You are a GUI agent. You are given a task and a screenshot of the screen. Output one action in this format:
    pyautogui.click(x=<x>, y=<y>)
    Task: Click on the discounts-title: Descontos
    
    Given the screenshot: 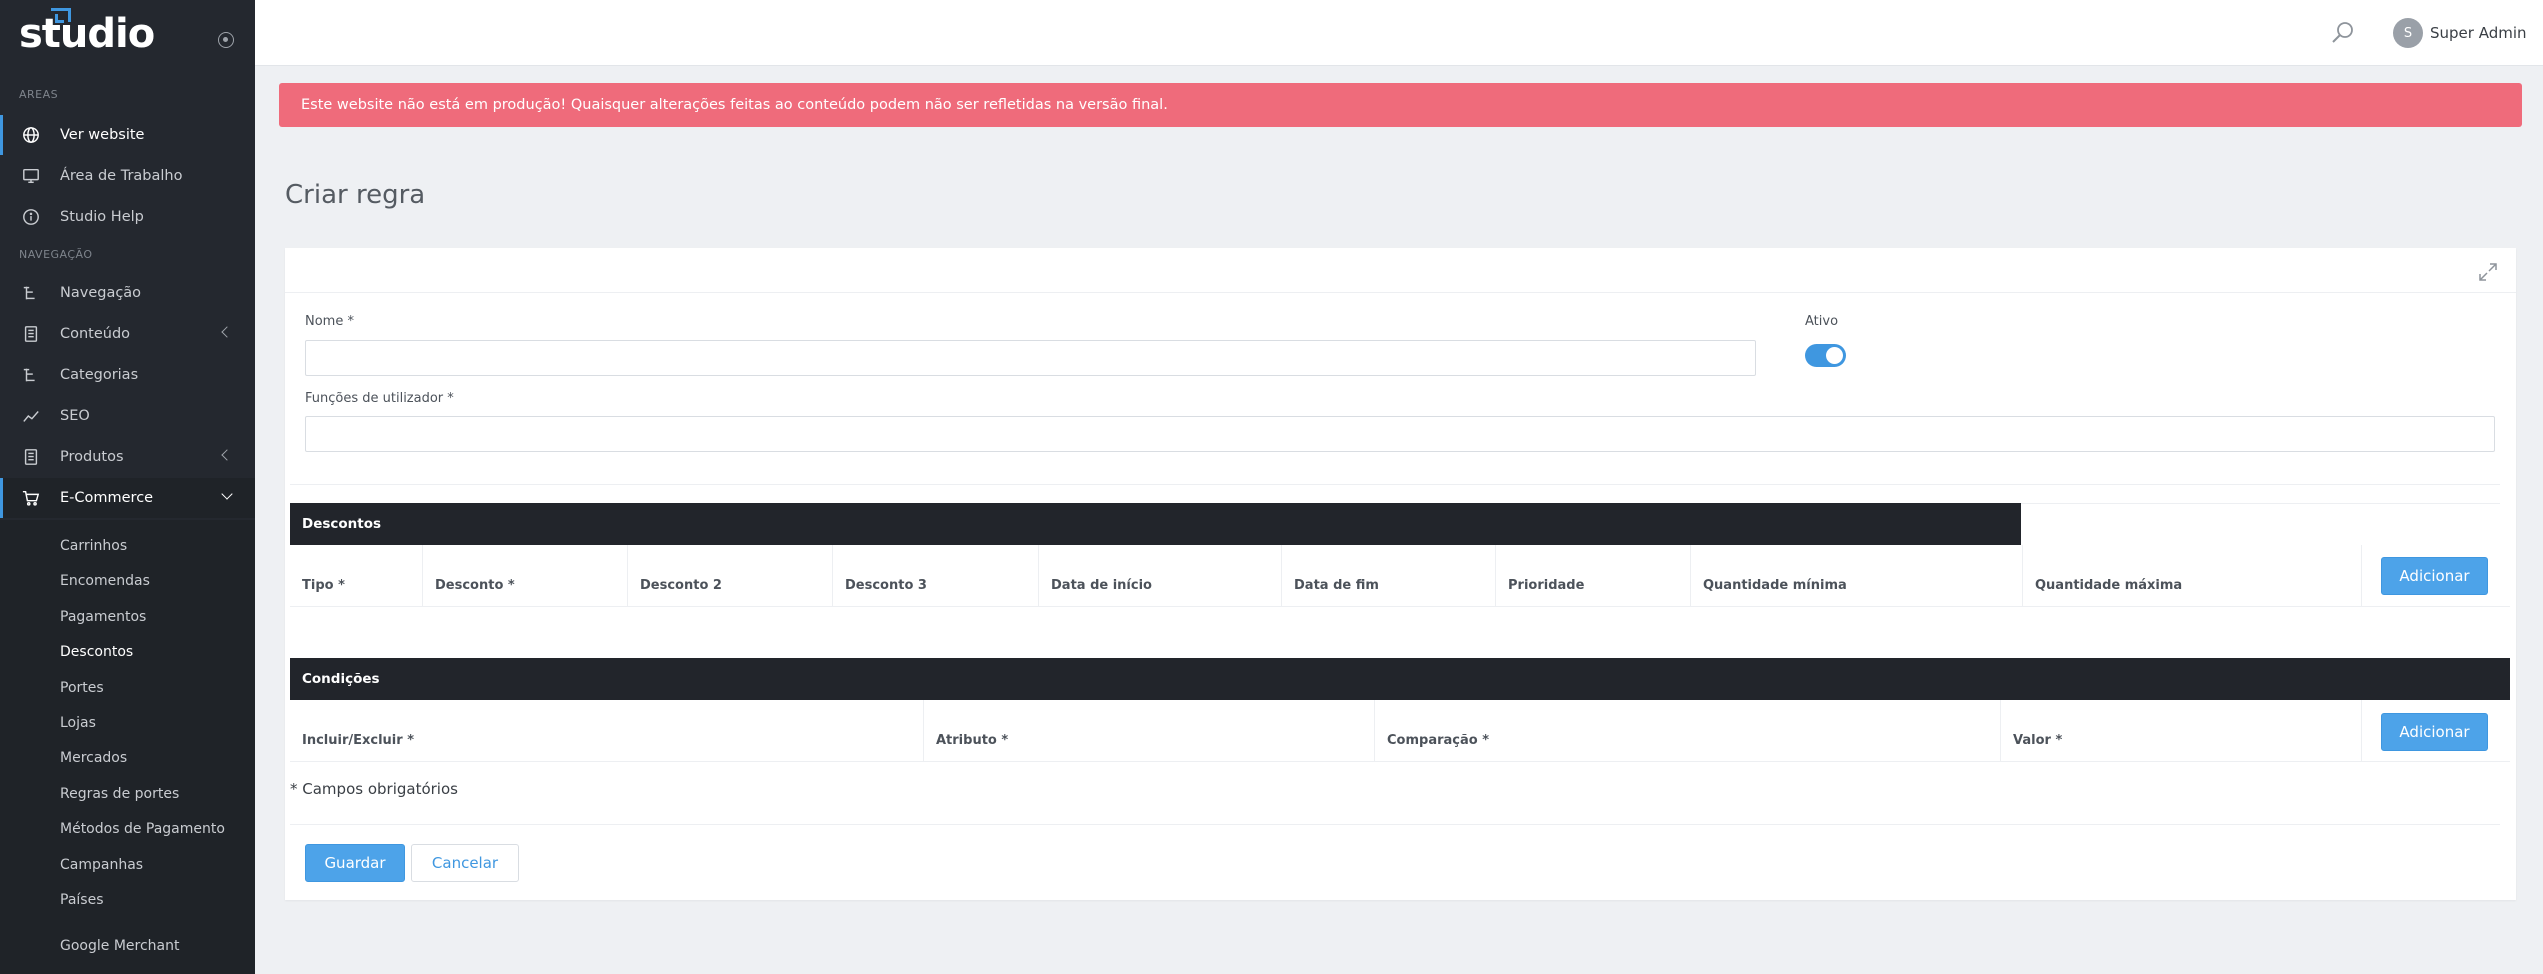 What is the action you would take?
    pyautogui.click(x=342, y=524)
    